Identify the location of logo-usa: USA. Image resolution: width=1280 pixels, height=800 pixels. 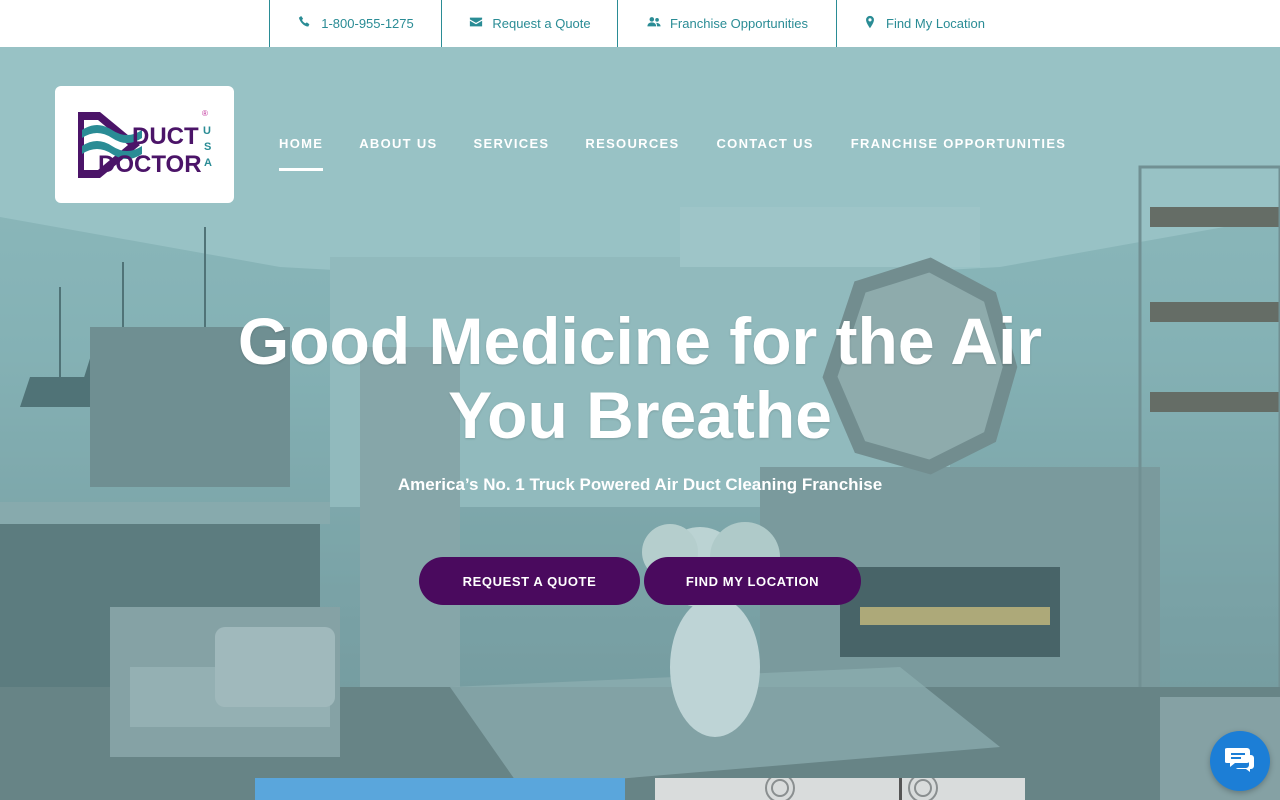
(207, 147).